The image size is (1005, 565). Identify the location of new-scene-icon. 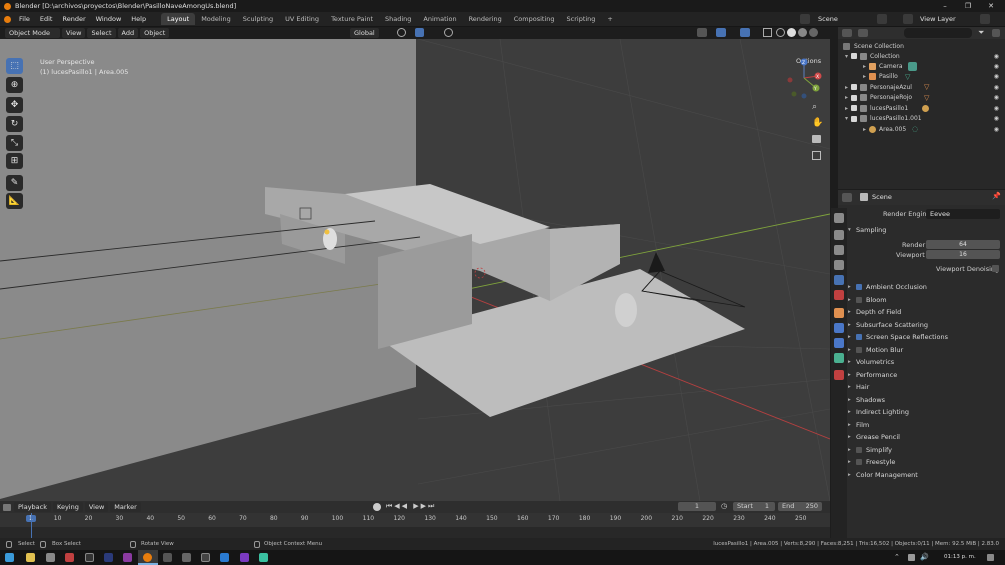
(882, 19).